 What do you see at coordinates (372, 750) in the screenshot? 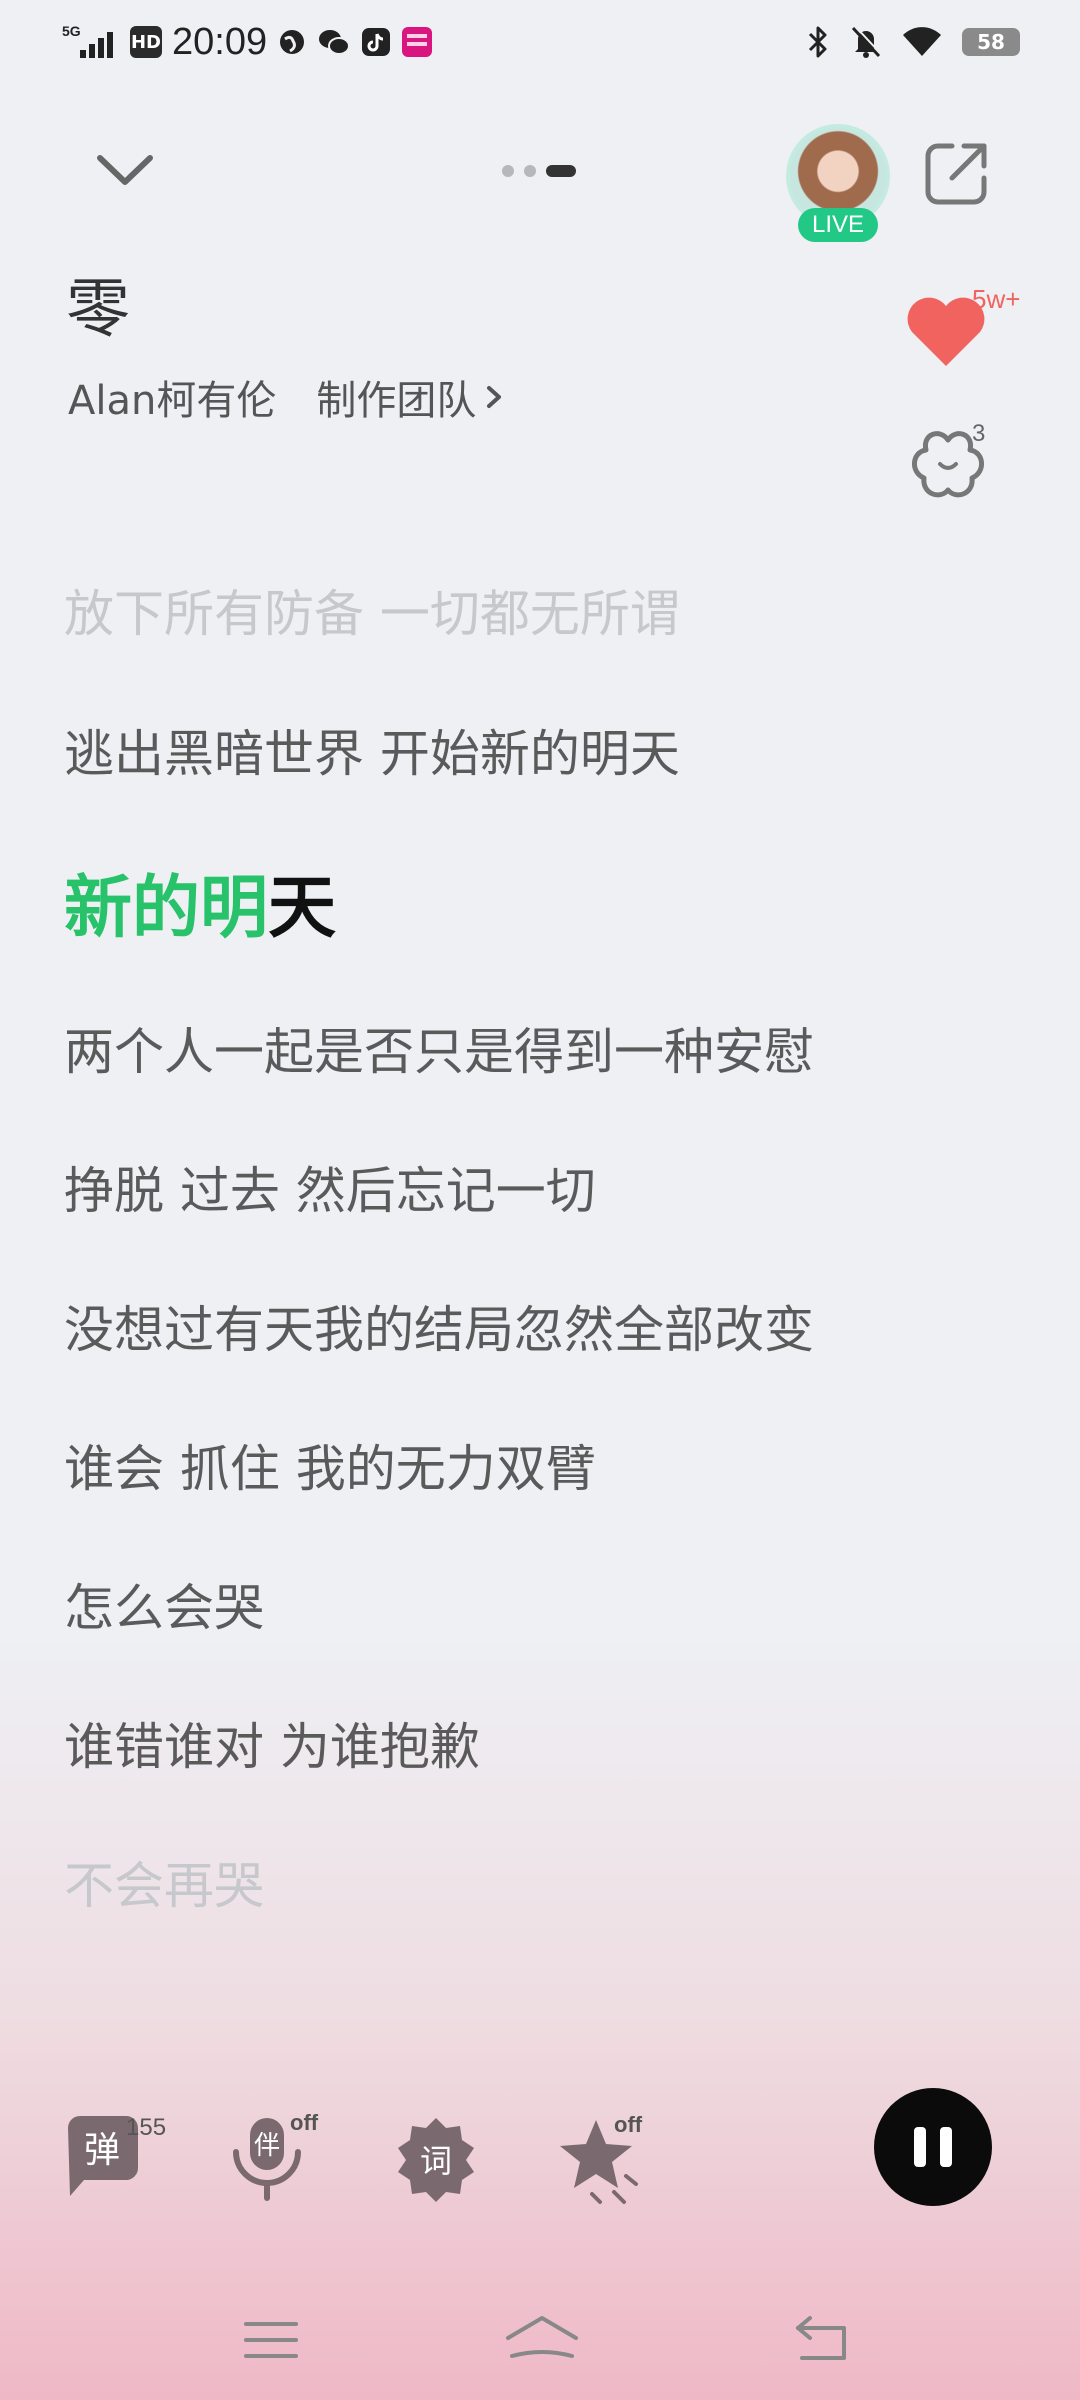
I see `lyric-line: 逃出黑暗世界 开始新的明天` at bounding box center [372, 750].